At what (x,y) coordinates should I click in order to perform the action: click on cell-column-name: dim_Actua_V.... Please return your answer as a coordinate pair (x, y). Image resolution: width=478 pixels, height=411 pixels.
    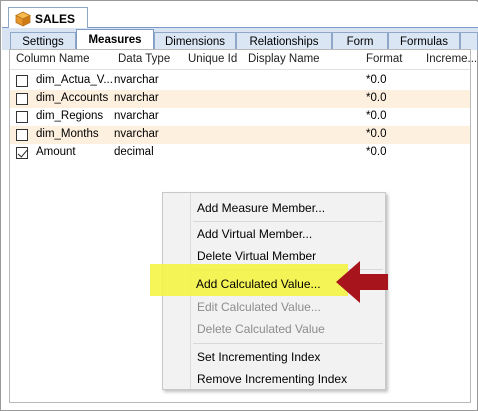
    Looking at the image, I should click on (74, 80).